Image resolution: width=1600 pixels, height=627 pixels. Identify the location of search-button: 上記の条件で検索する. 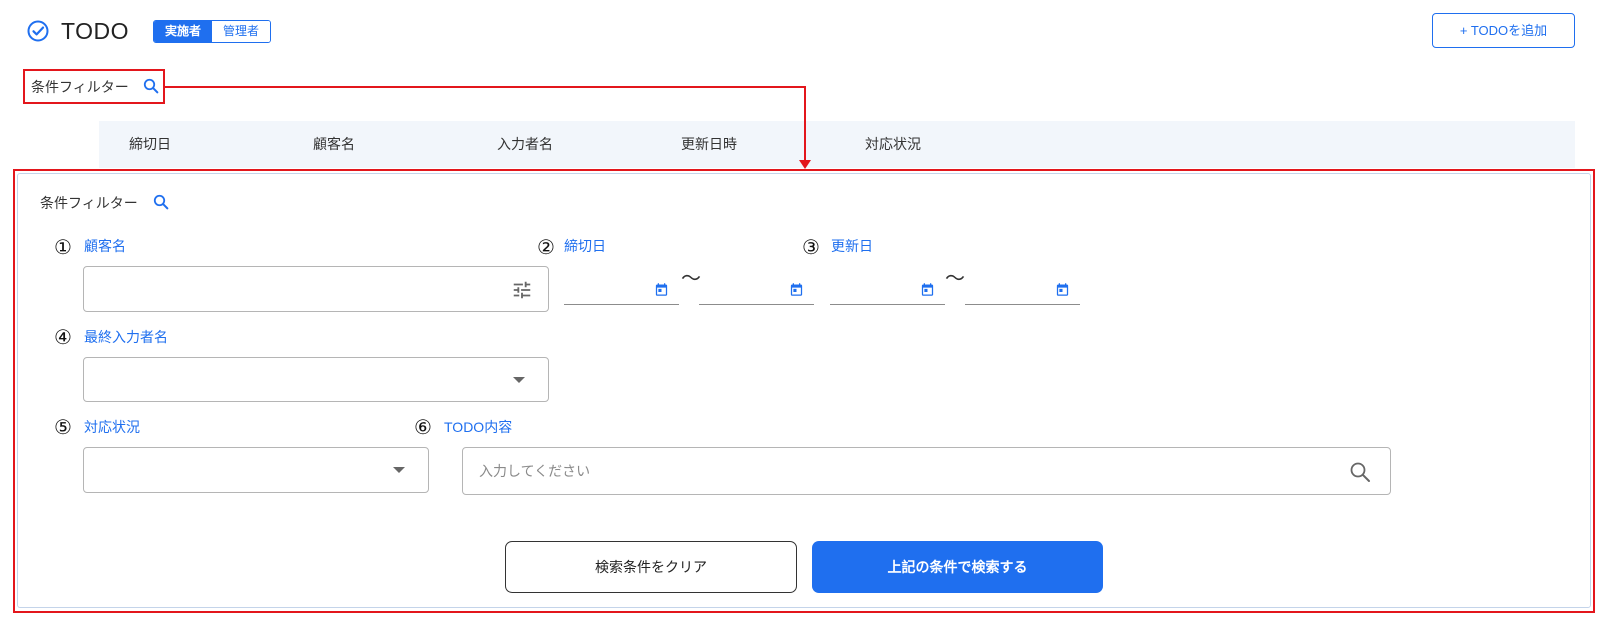
(957, 567).